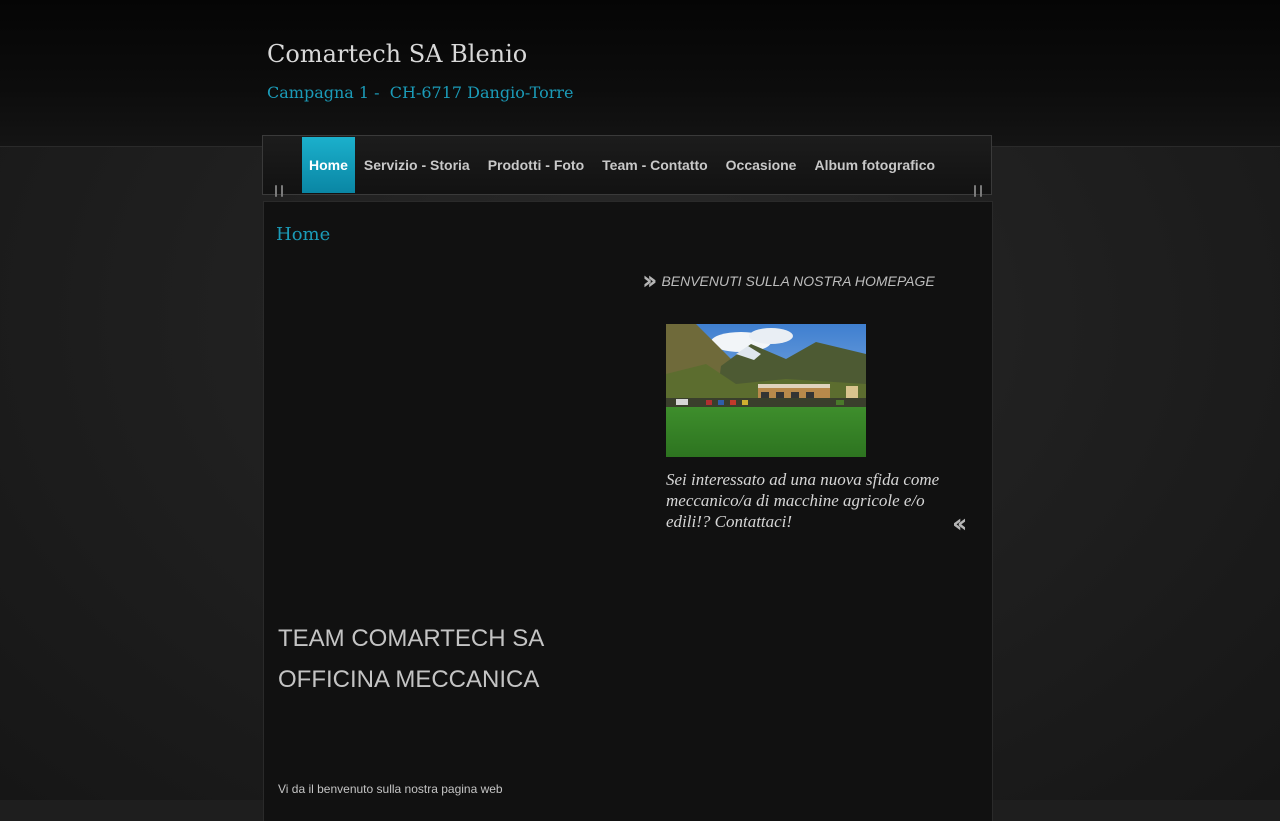 The height and width of the screenshot is (821, 1280). Describe the element at coordinates (409, 679) in the screenshot. I see `team-heading-line2: OFFICINA MECCANICA` at that location.